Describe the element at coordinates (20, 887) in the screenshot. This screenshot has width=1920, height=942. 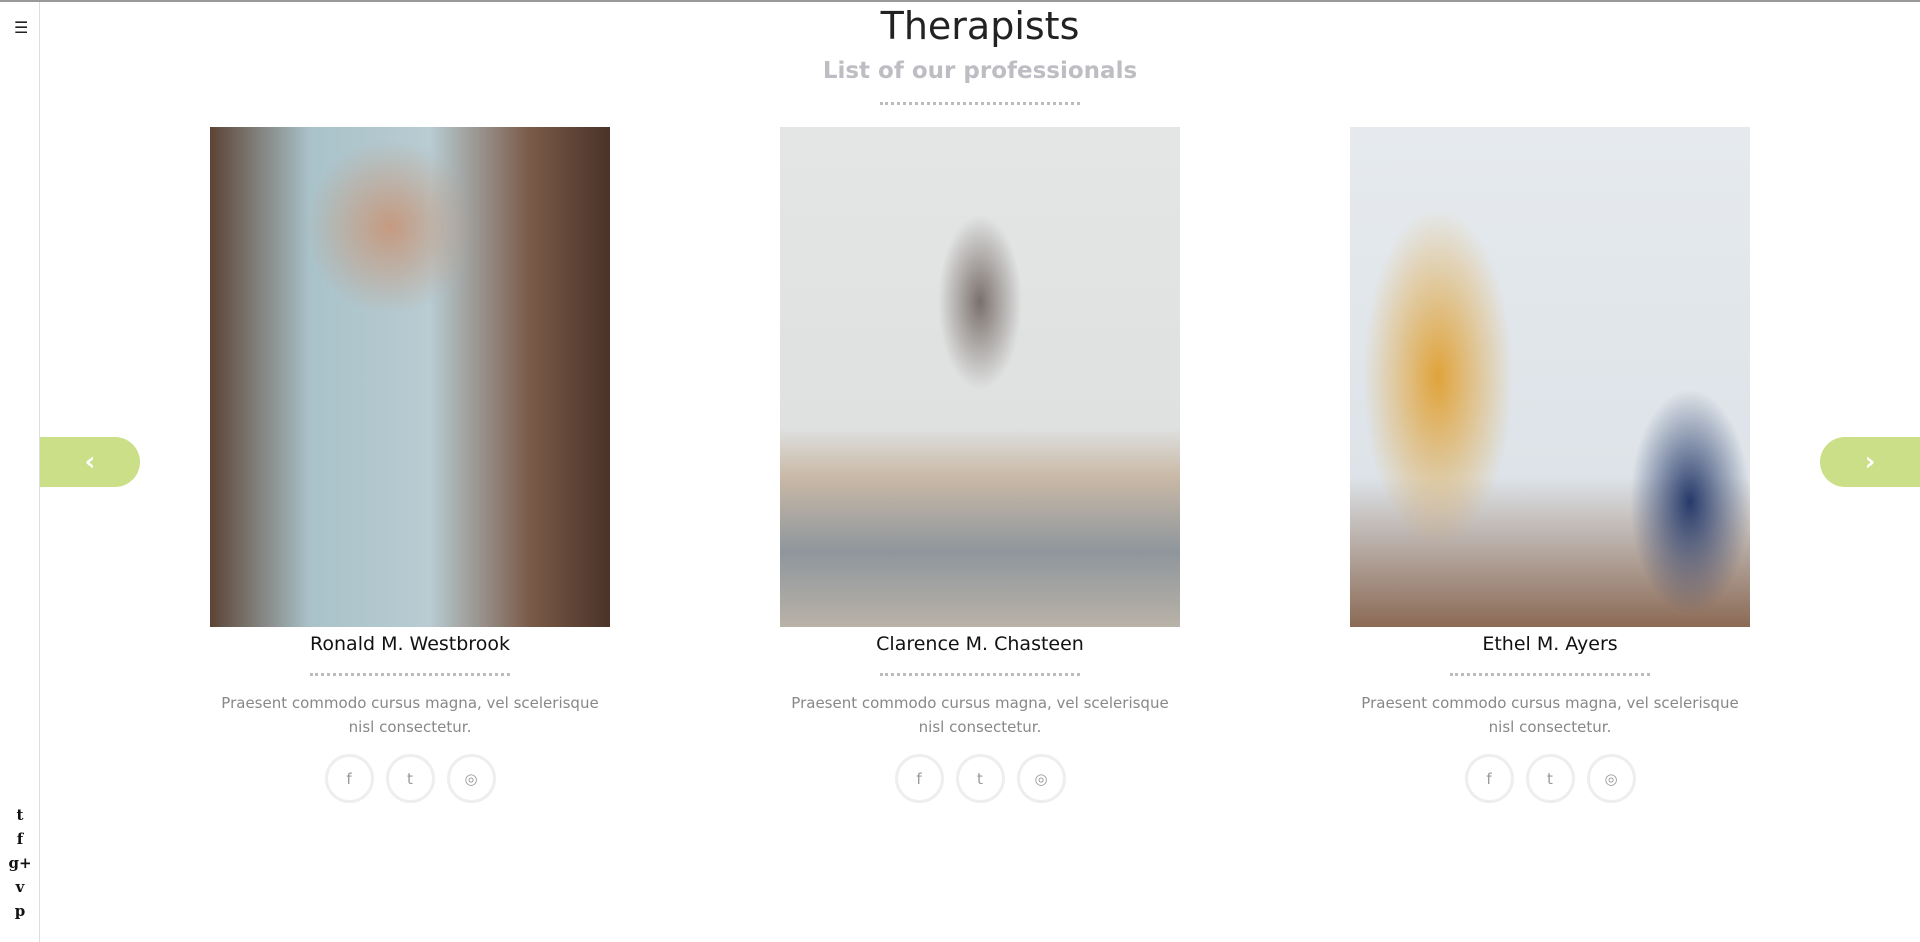
I see `vimeo-icon: v` at that location.